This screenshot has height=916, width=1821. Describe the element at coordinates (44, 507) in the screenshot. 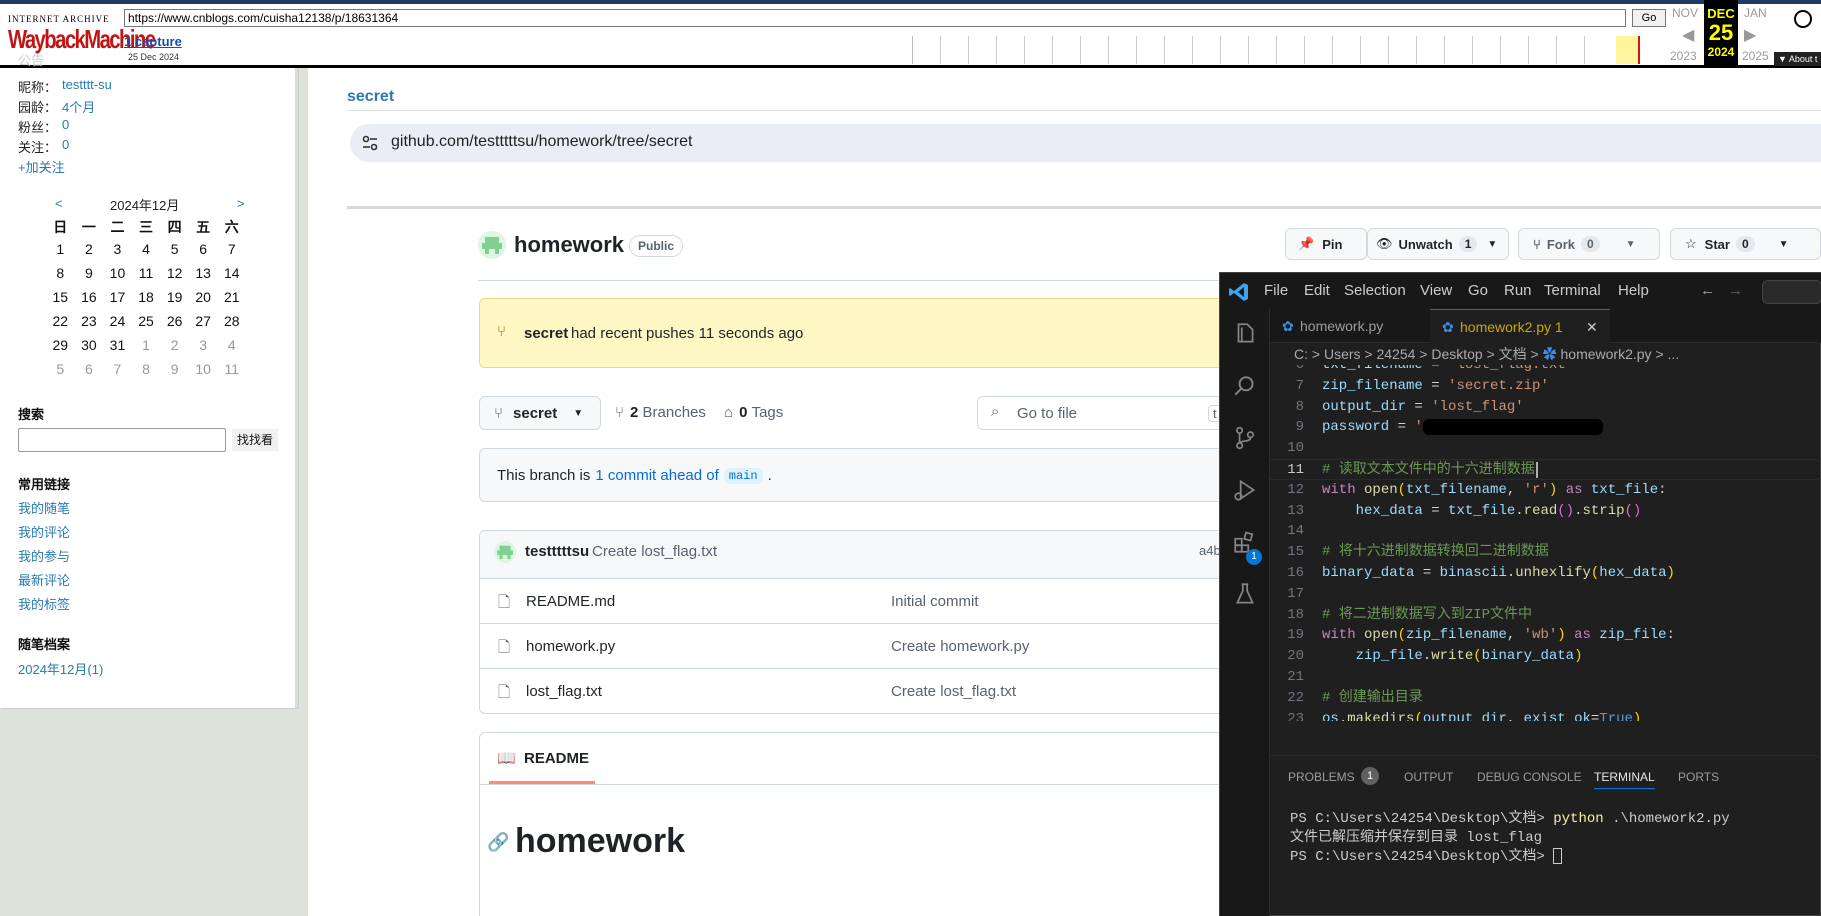

I see `link-my-posts: 我的随笔` at that location.